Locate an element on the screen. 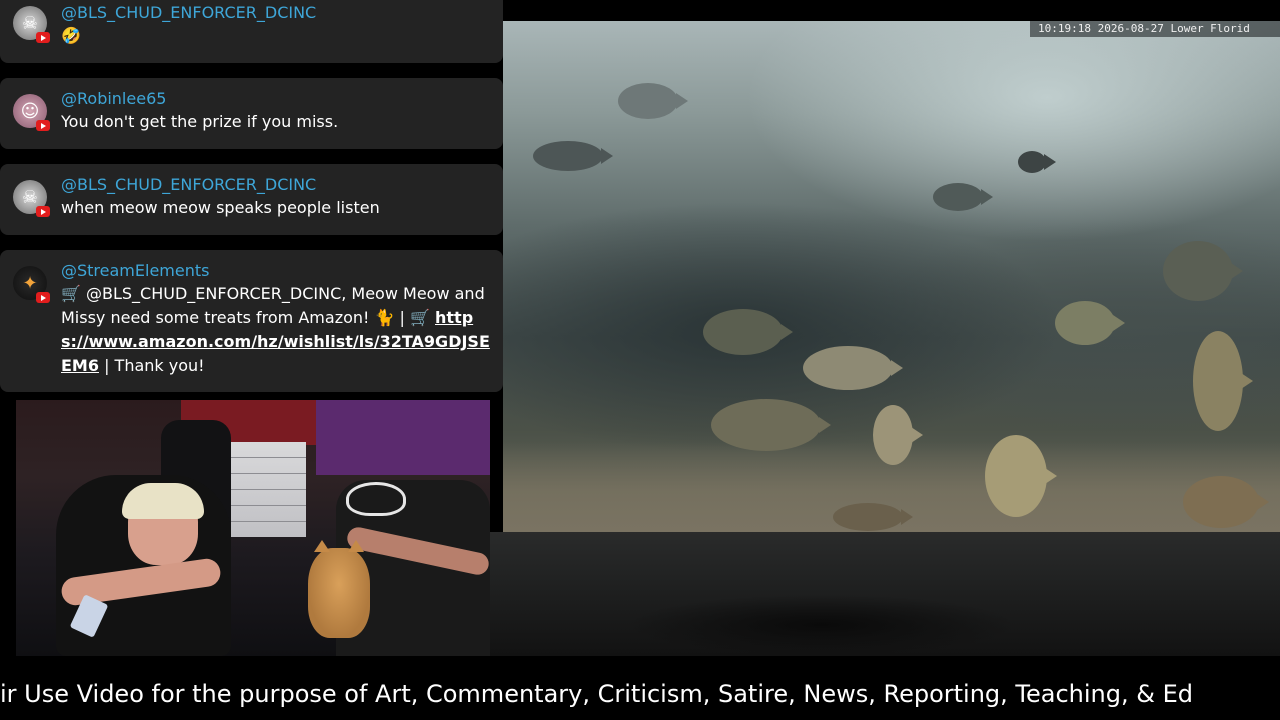 This screenshot has width=1280, height=720. chat-username: @Robinlee65 is located at coordinates (114, 98).